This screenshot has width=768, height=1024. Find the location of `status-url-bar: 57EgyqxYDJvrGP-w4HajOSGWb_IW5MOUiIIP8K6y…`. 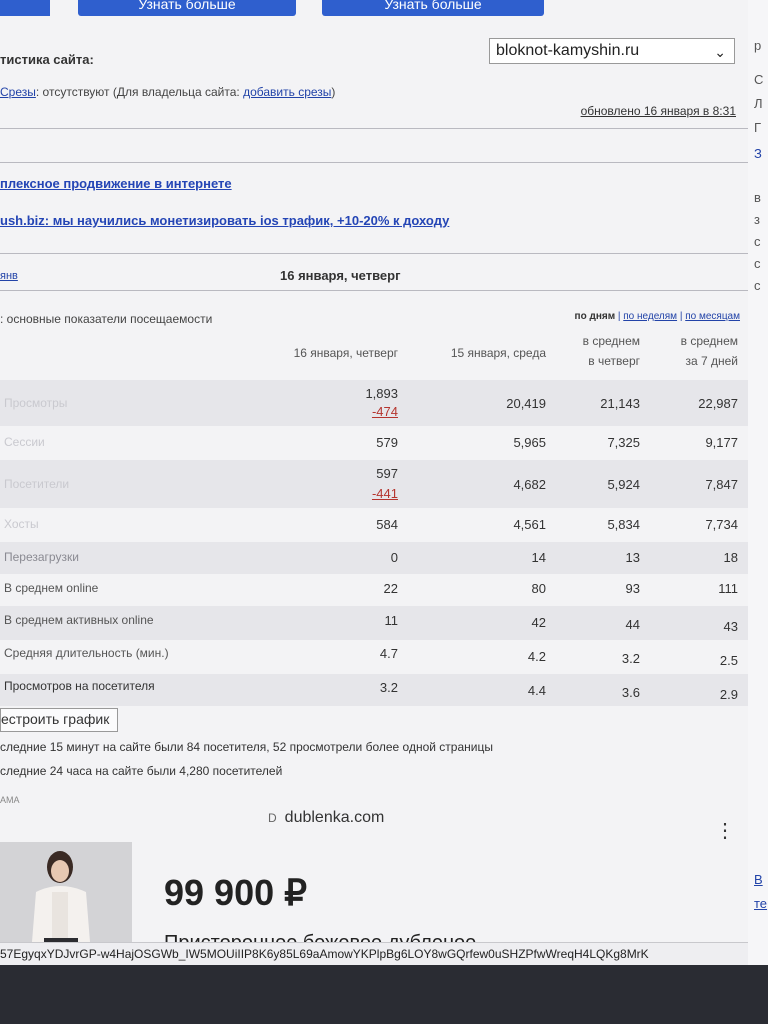

status-url-bar: 57EgyqxYDJvrGP-w4HajOSGWb_IW5MOUiIIP8K6y… is located at coordinates (374, 953).